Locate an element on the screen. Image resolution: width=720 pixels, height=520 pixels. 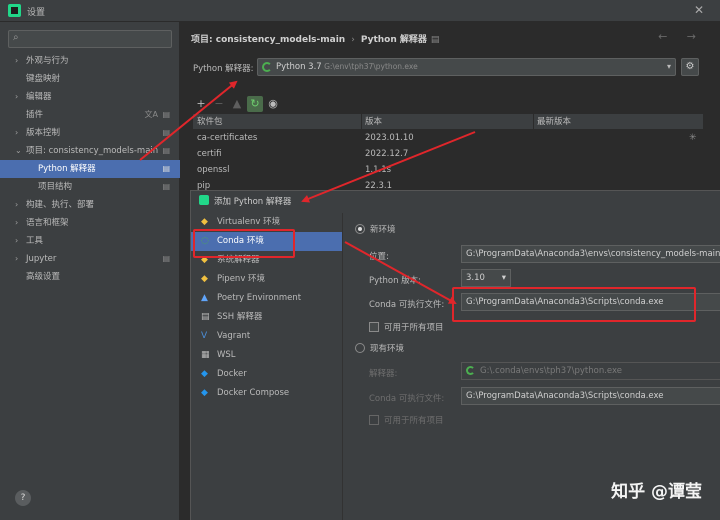
help-button: ? is located at coordinates (23, 498).